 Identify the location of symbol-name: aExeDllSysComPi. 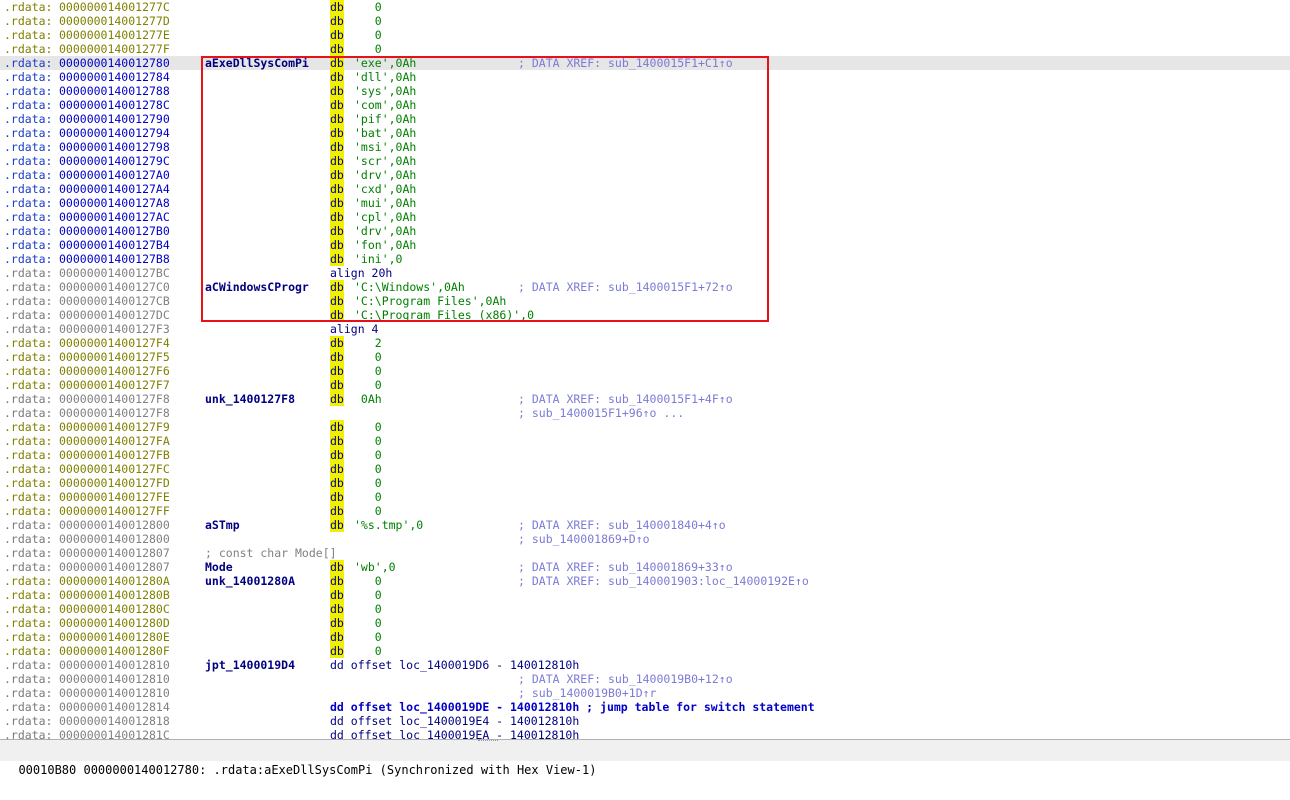
(257, 63).